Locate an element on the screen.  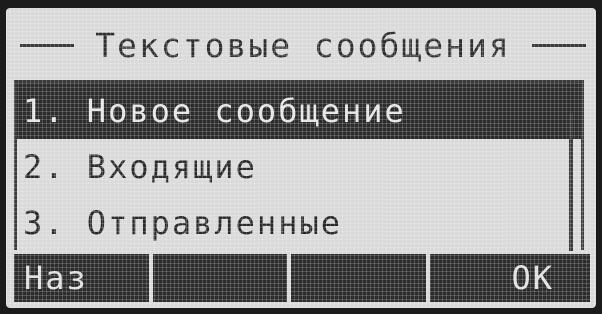
header-rule-left is located at coordinates (47, 45).